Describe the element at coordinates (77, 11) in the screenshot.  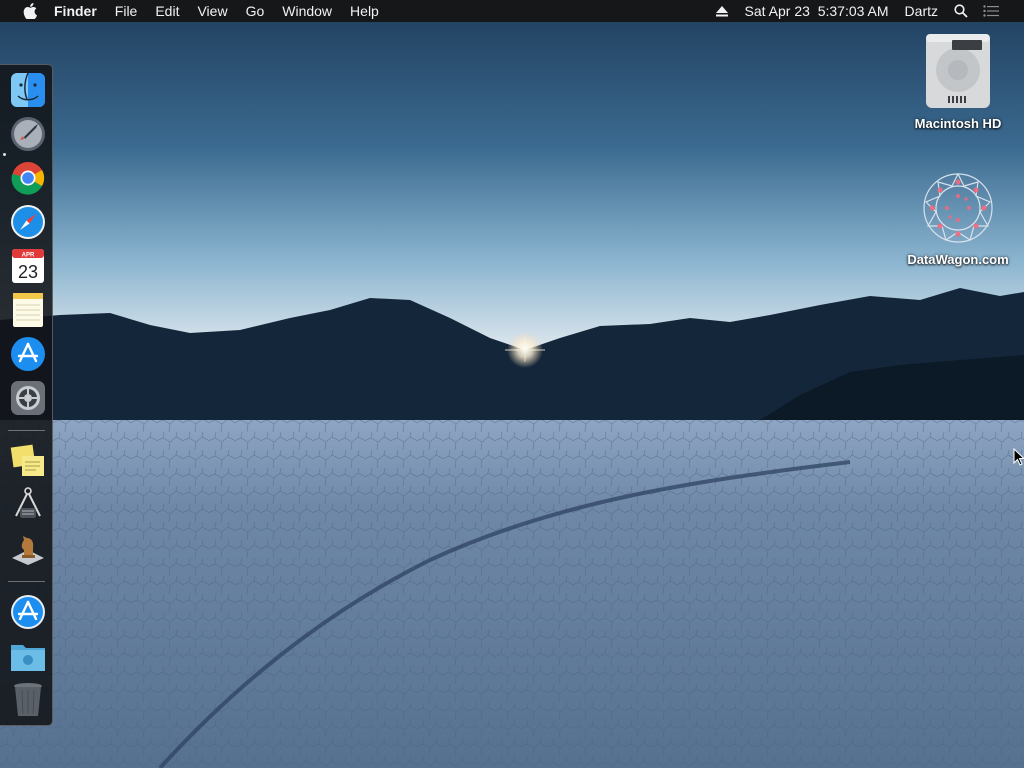
I see `menu-app-finder: Finder` at that location.